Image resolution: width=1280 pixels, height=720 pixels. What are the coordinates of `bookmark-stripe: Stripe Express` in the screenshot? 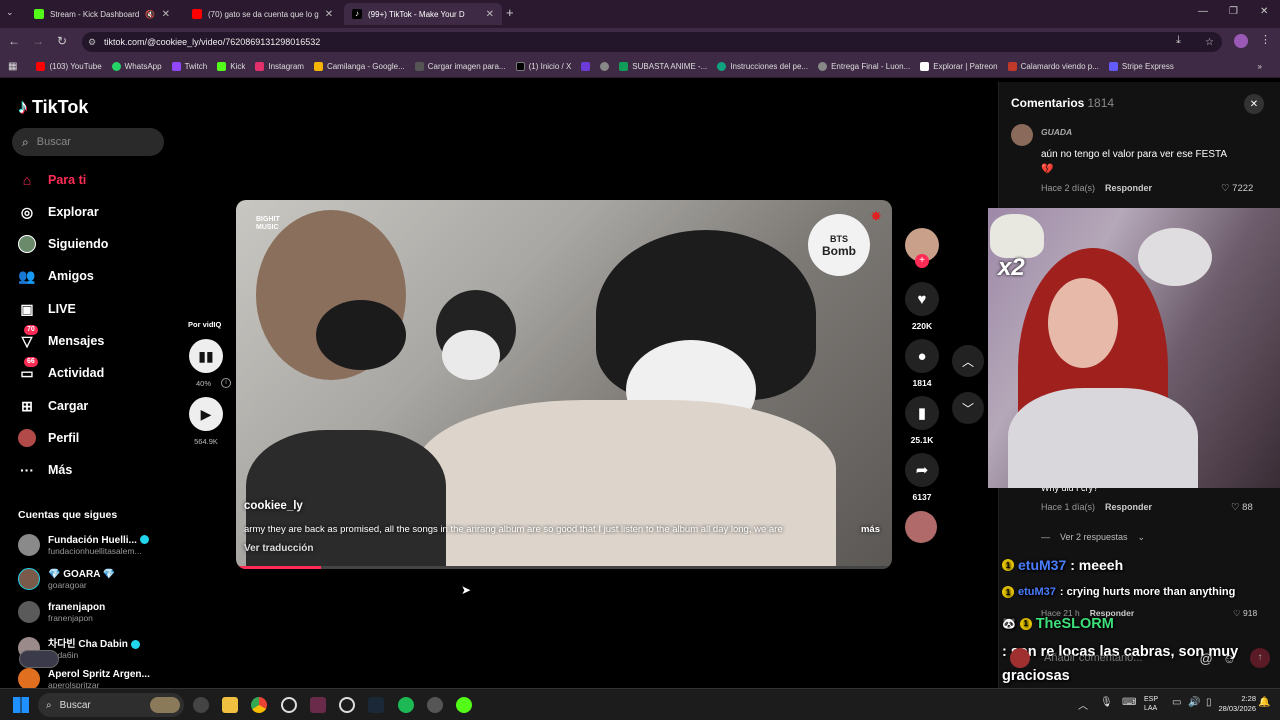 It's located at (1141, 66).